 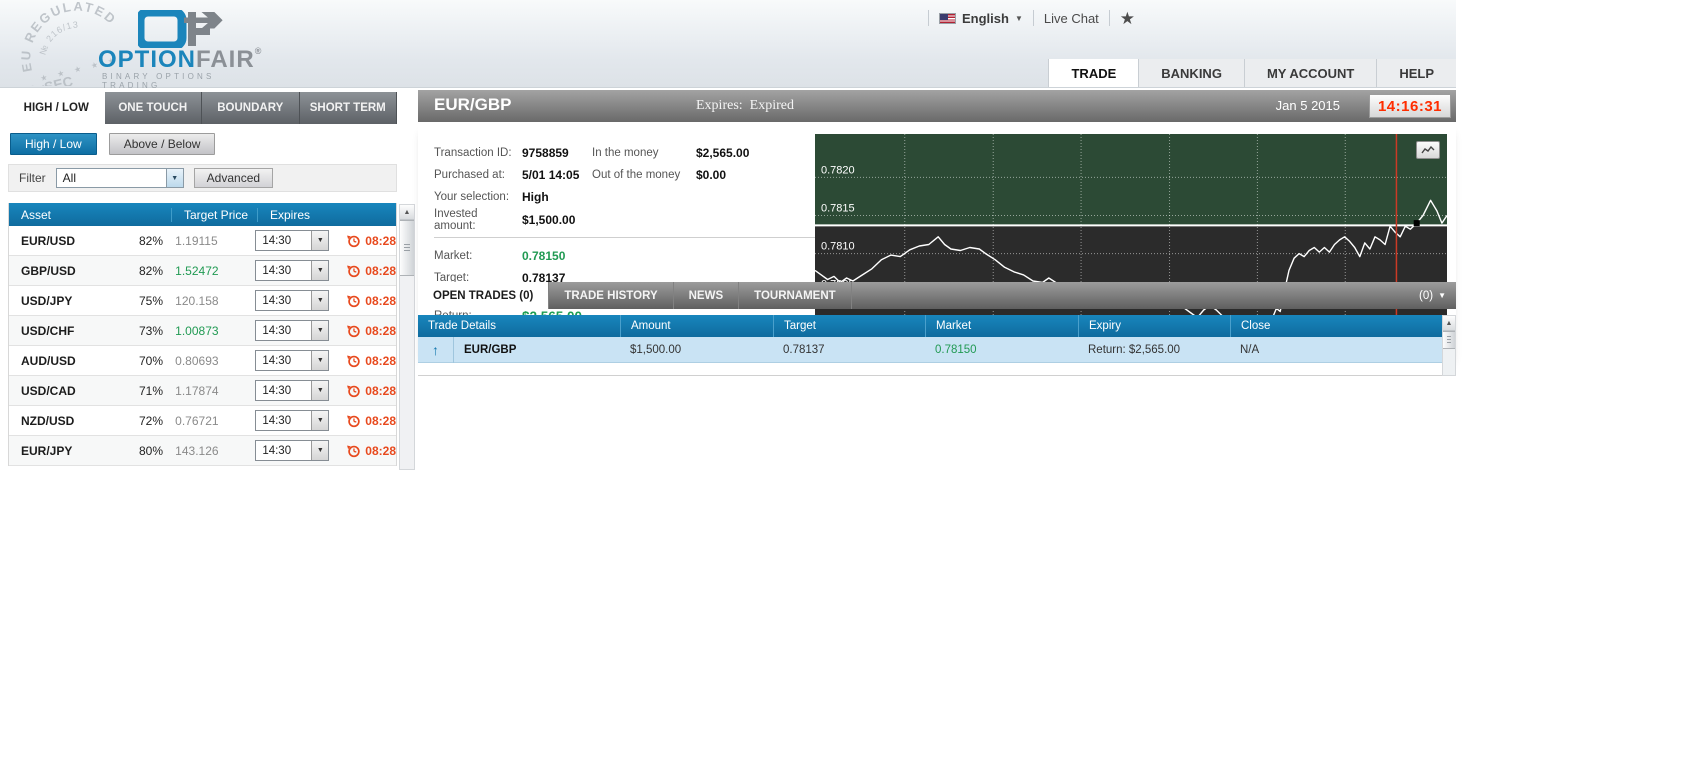 I want to click on target-price: 0.76721, so click(x=197, y=420).